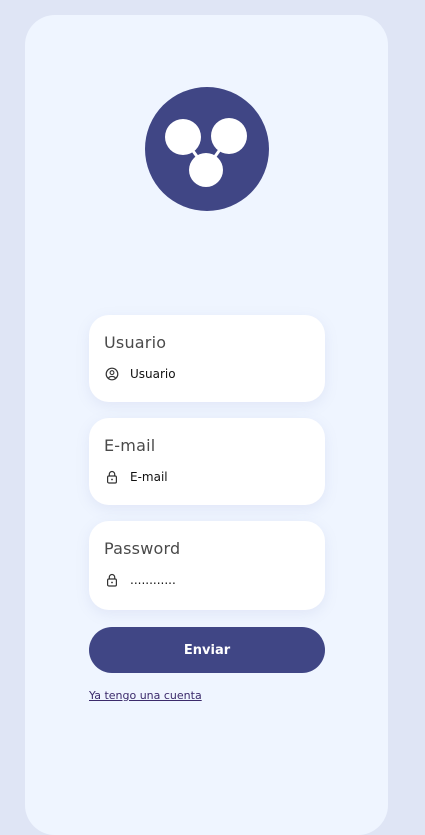  What do you see at coordinates (207, 650) in the screenshot?
I see `submit-button: Enviar` at bounding box center [207, 650].